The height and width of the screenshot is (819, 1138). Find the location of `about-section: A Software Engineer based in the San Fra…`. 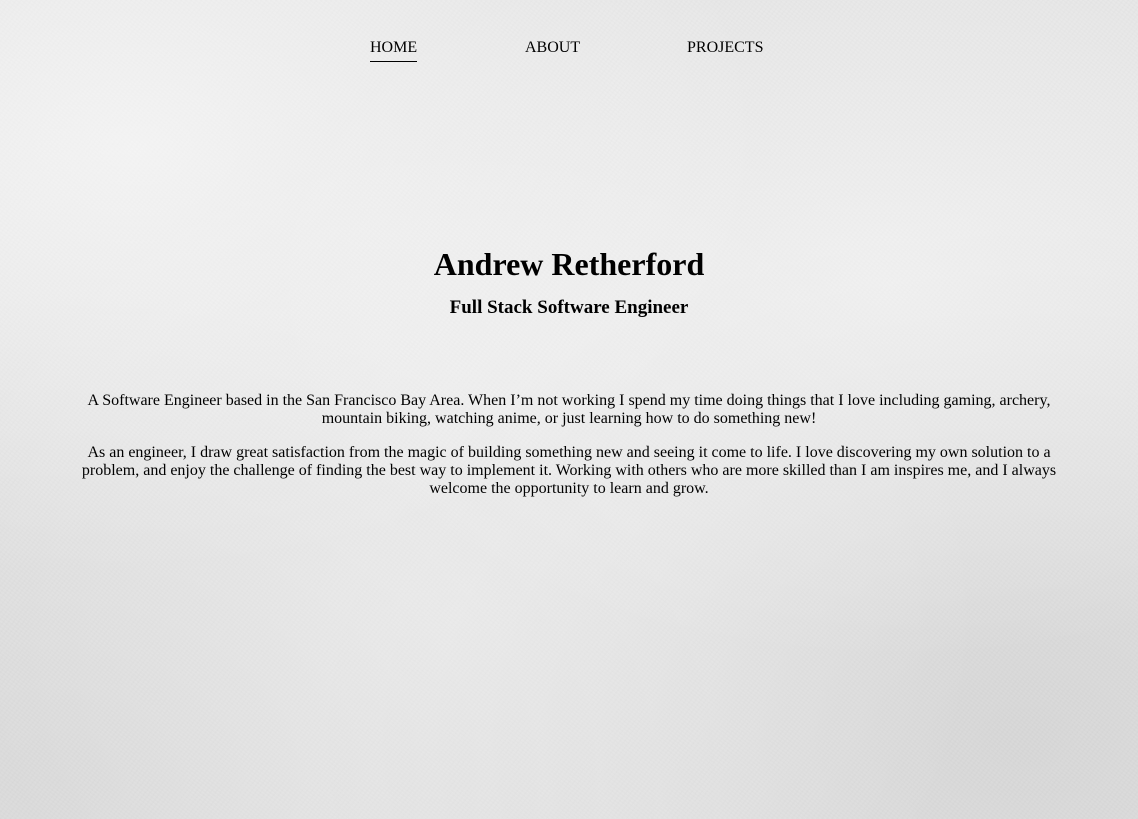

about-section: A Software Engineer based in the San Fra… is located at coordinates (569, 453).